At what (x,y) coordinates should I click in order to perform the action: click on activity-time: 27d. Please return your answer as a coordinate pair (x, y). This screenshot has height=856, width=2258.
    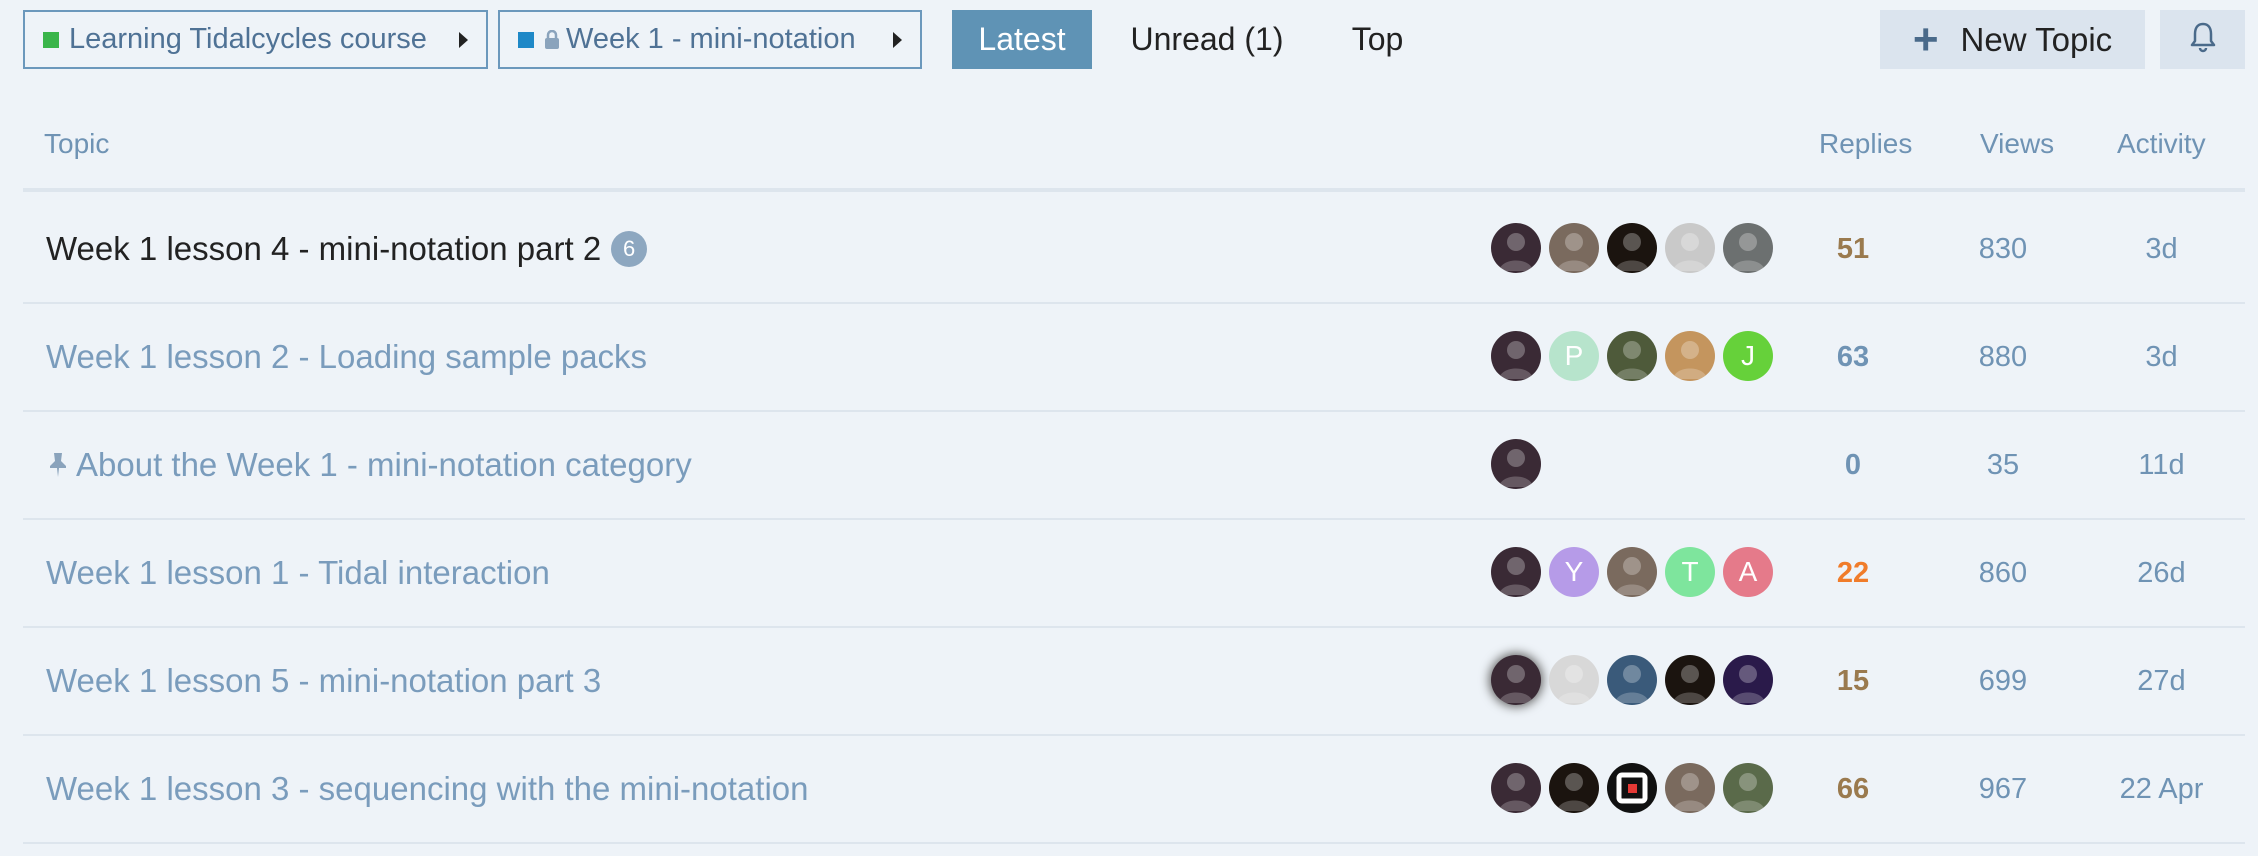
    Looking at the image, I should click on (2161, 681).